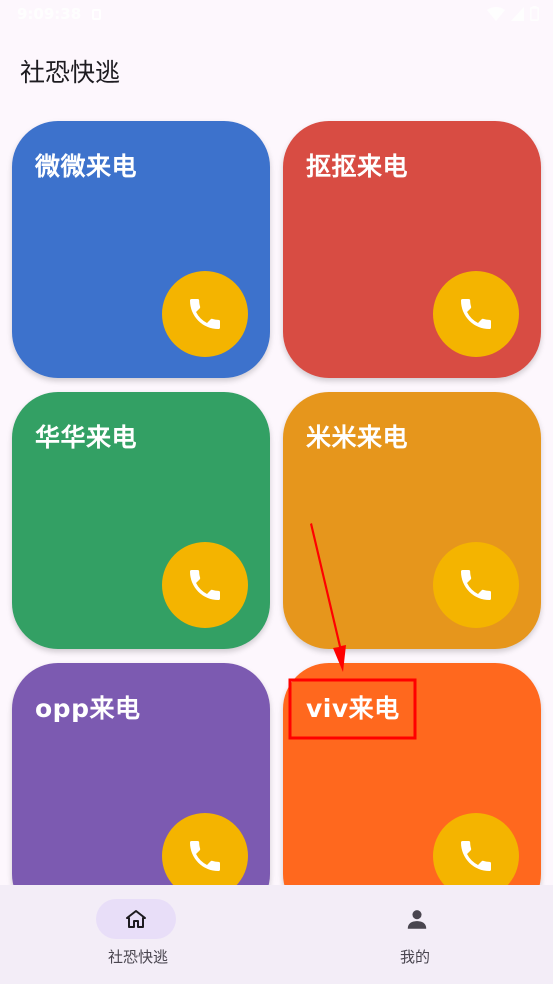 The width and height of the screenshot is (553, 984). I want to click on nav-label: 我的, so click(414, 957).